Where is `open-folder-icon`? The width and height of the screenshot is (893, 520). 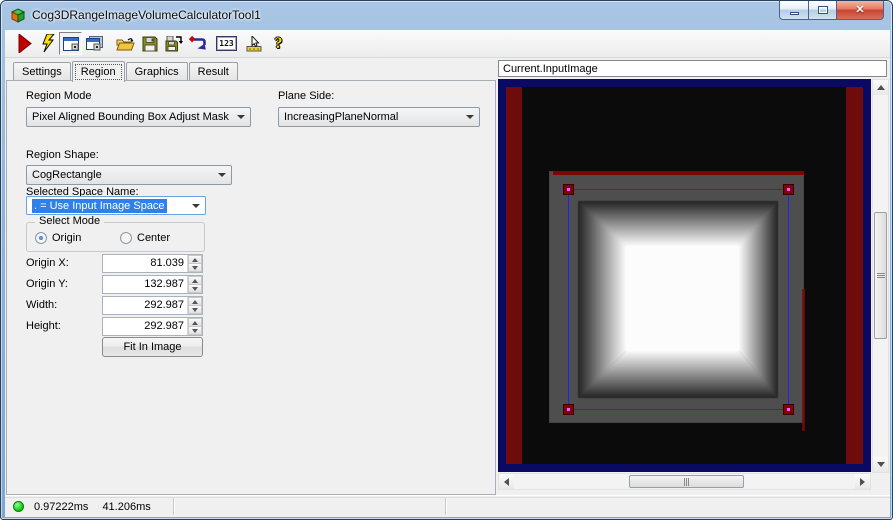
open-folder-icon is located at coordinates (125, 43).